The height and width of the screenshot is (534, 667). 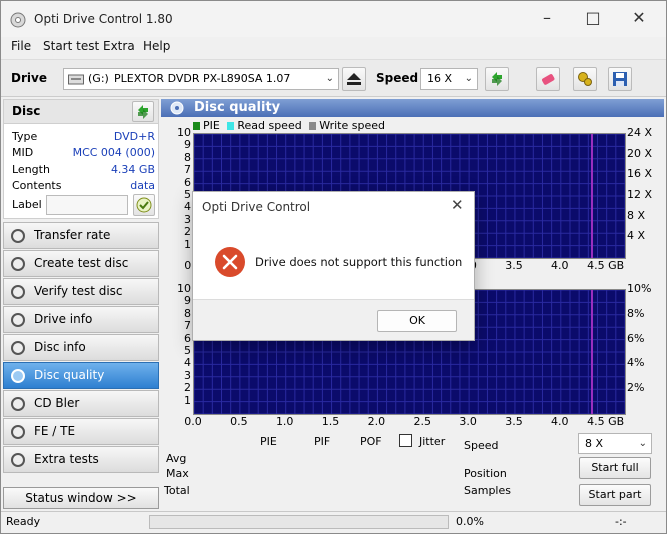 I want to click on panel-title: Disc quality, so click(x=237, y=107).